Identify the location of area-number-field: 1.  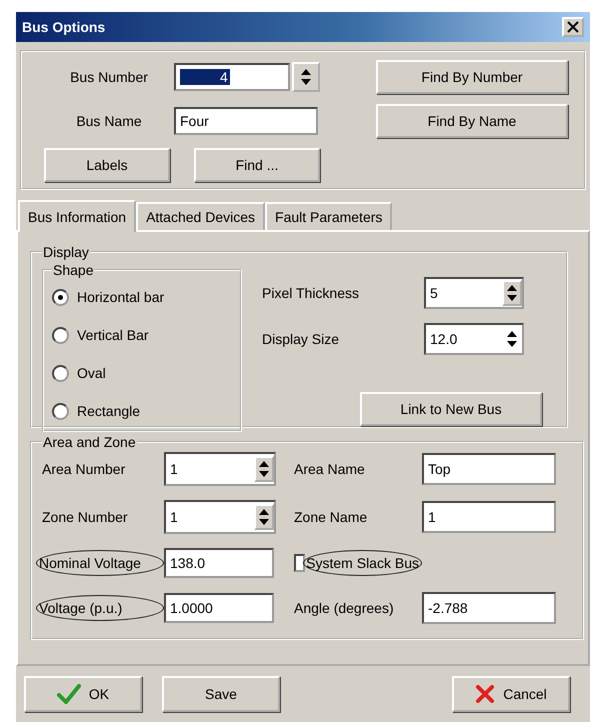
(220, 469).